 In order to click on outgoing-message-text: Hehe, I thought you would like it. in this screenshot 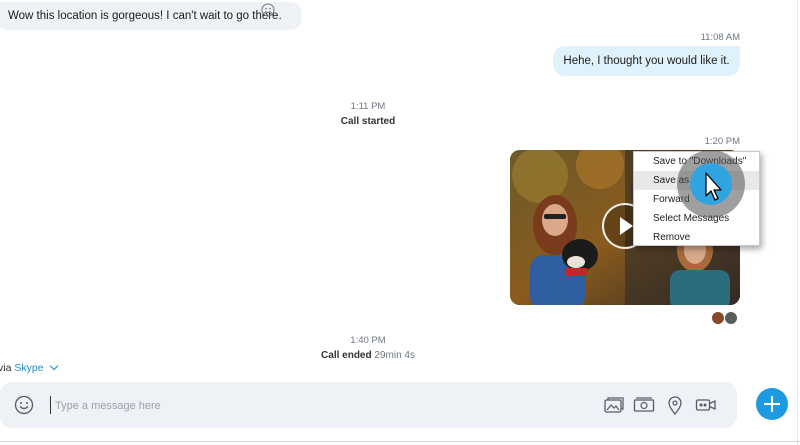, I will do `click(646, 61)`.